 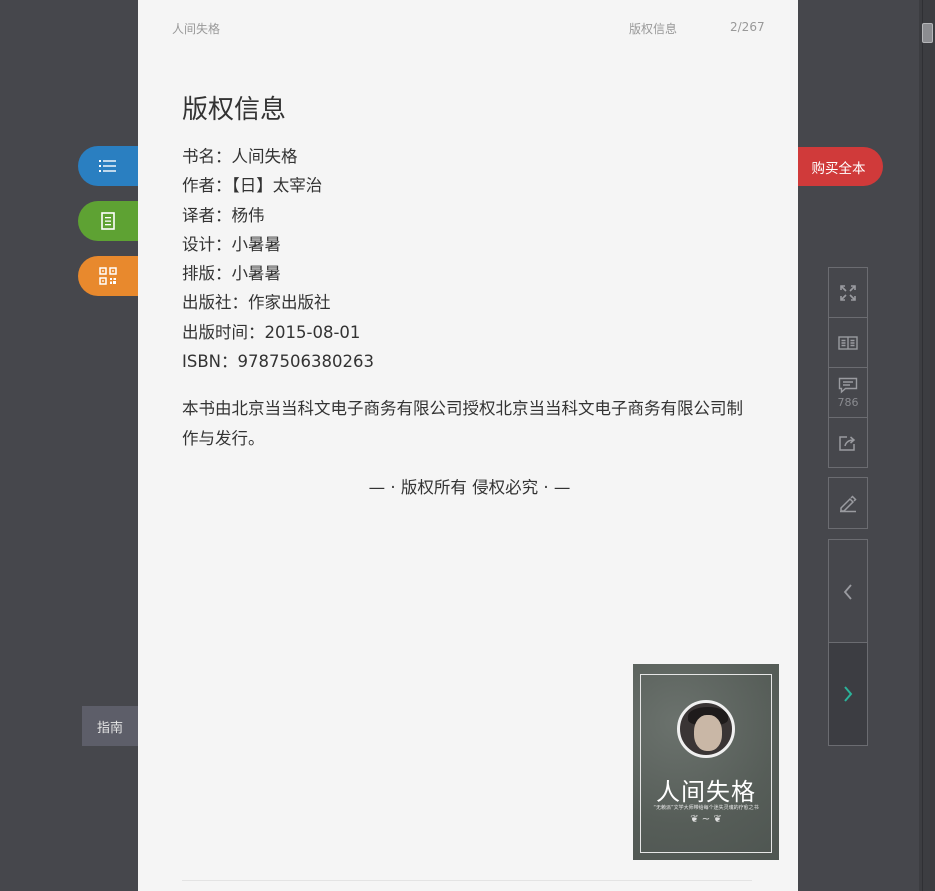 I want to click on meta-translator: 译者：杨伟, so click(x=223, y=215).